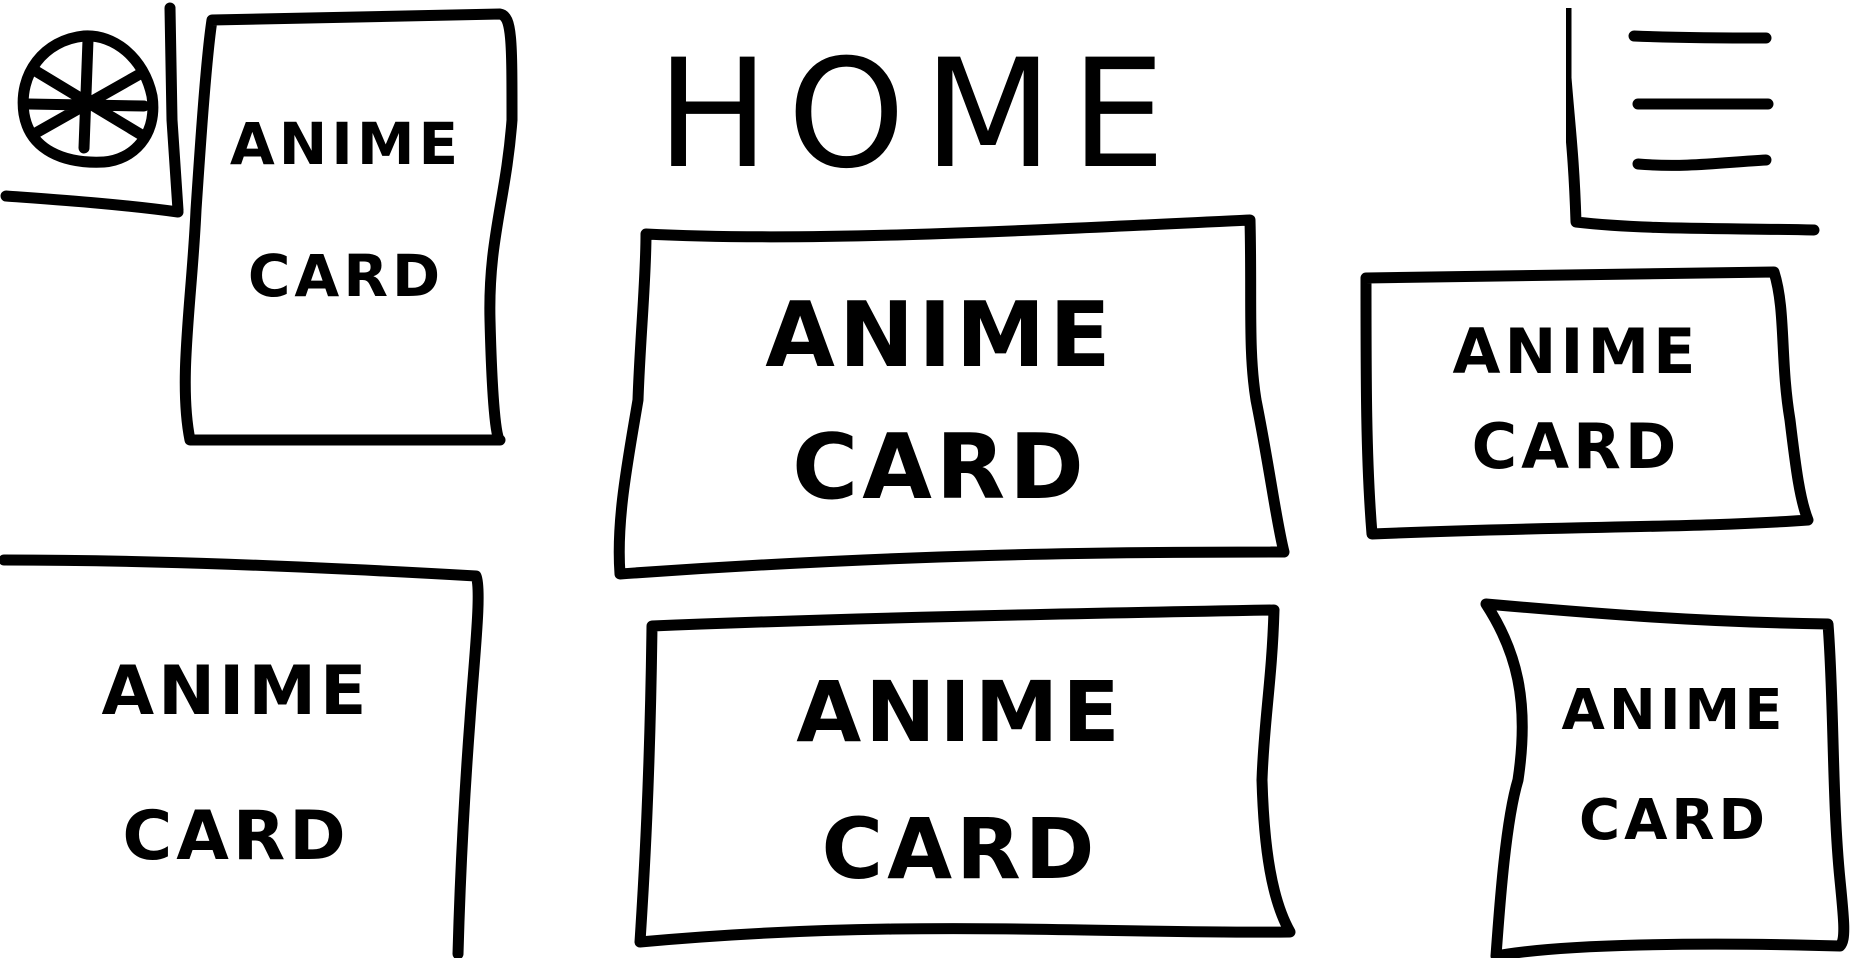 The height and width of the screenshot is (958, 1872). Describe the element at coordinates (1690, 119) in the screenshot. I see `hamburger-menu-icon` at that location.